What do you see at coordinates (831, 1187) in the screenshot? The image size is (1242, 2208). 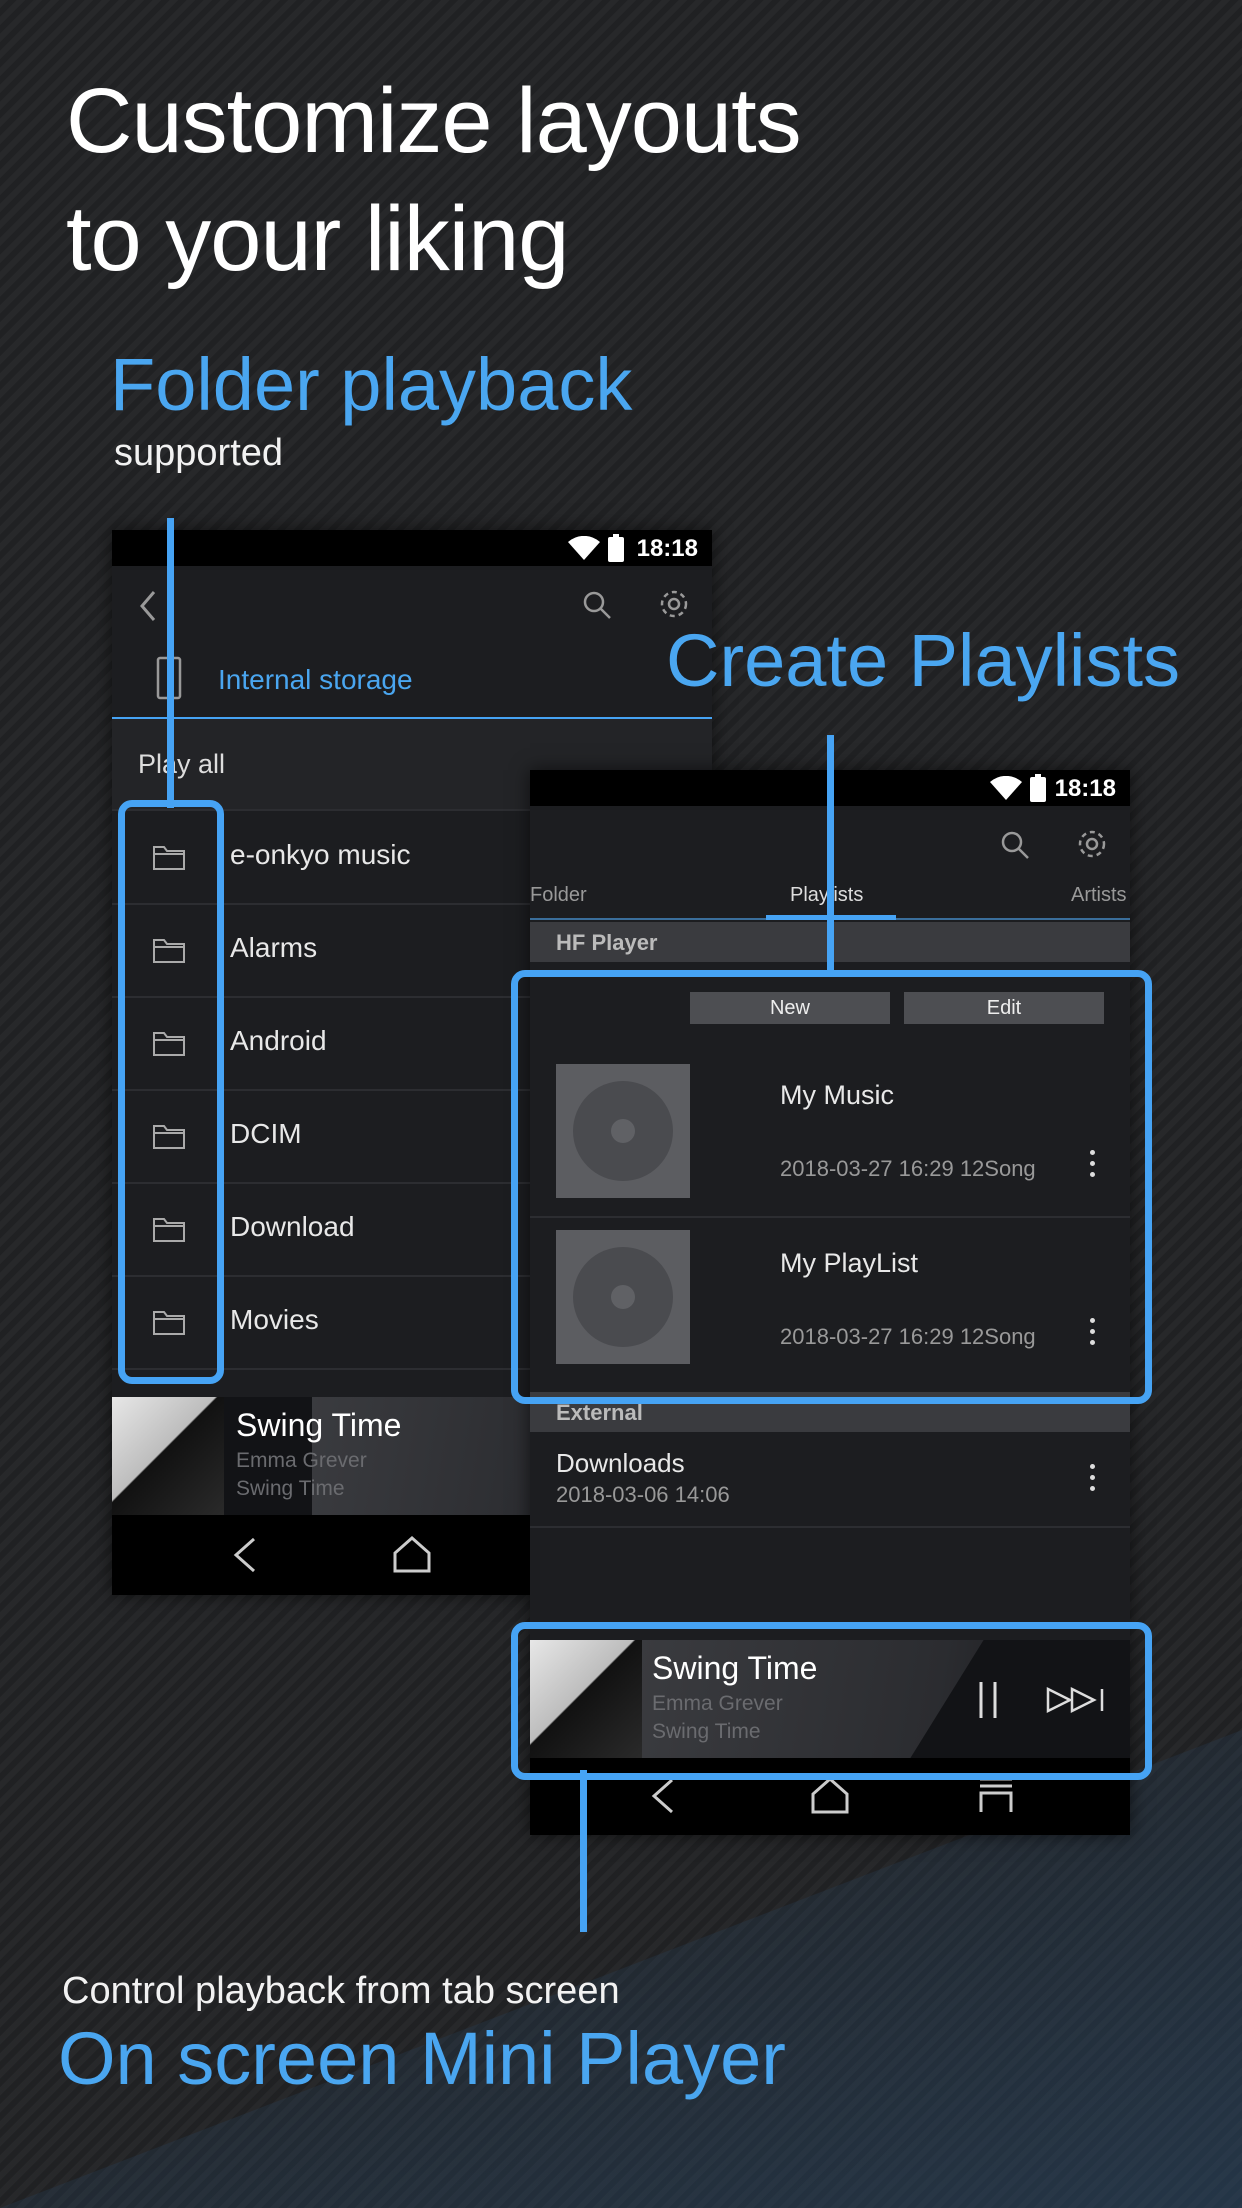 I see `playlists-highlight` at bounding box center [831, 1187].